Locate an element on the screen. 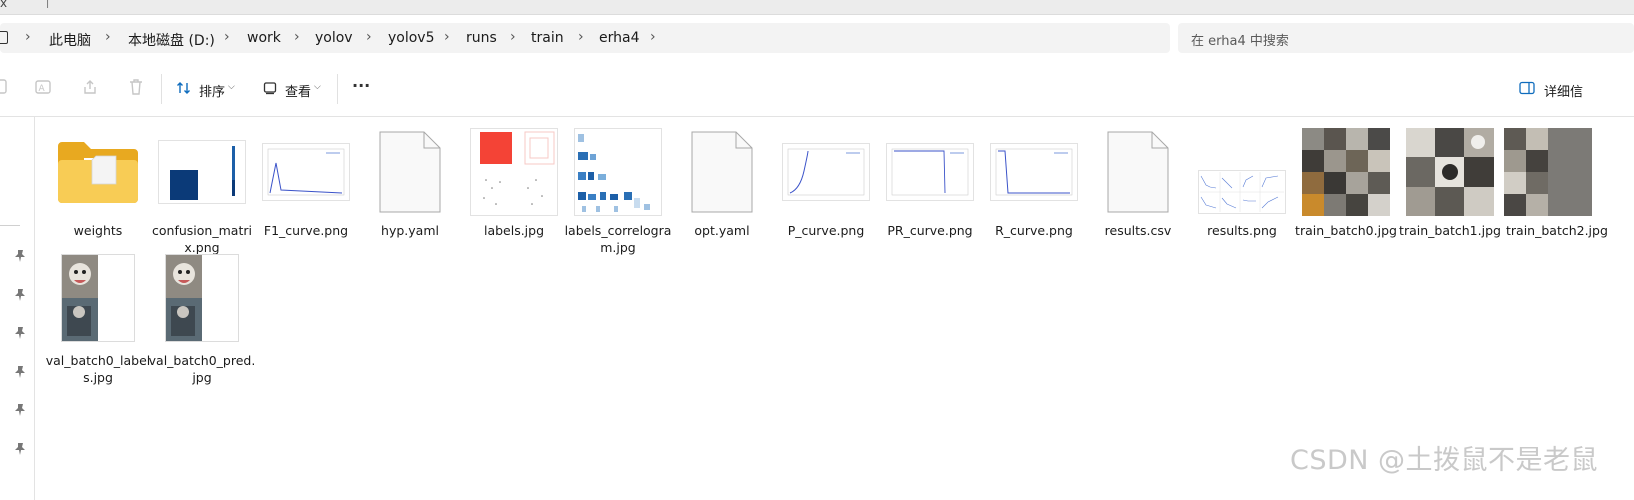 This screenshot has width=1634, height=500. navigation-pane is located at coordinates (17, 308).